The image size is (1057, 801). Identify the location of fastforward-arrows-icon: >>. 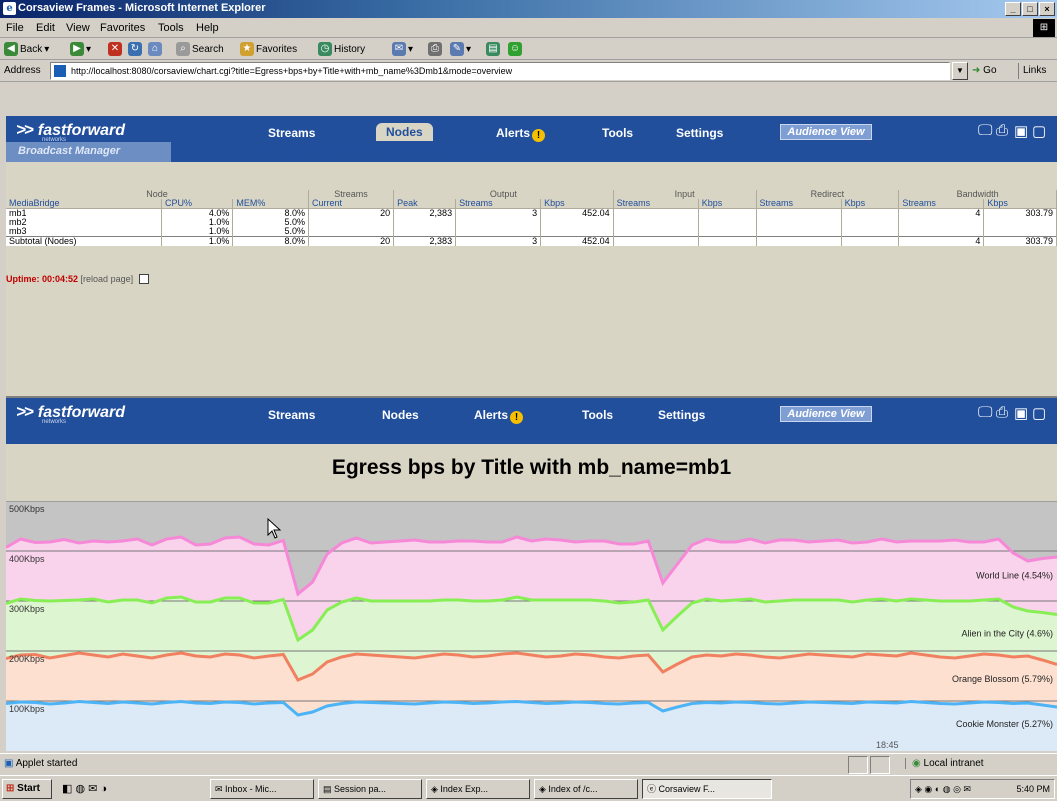
(25, 129).